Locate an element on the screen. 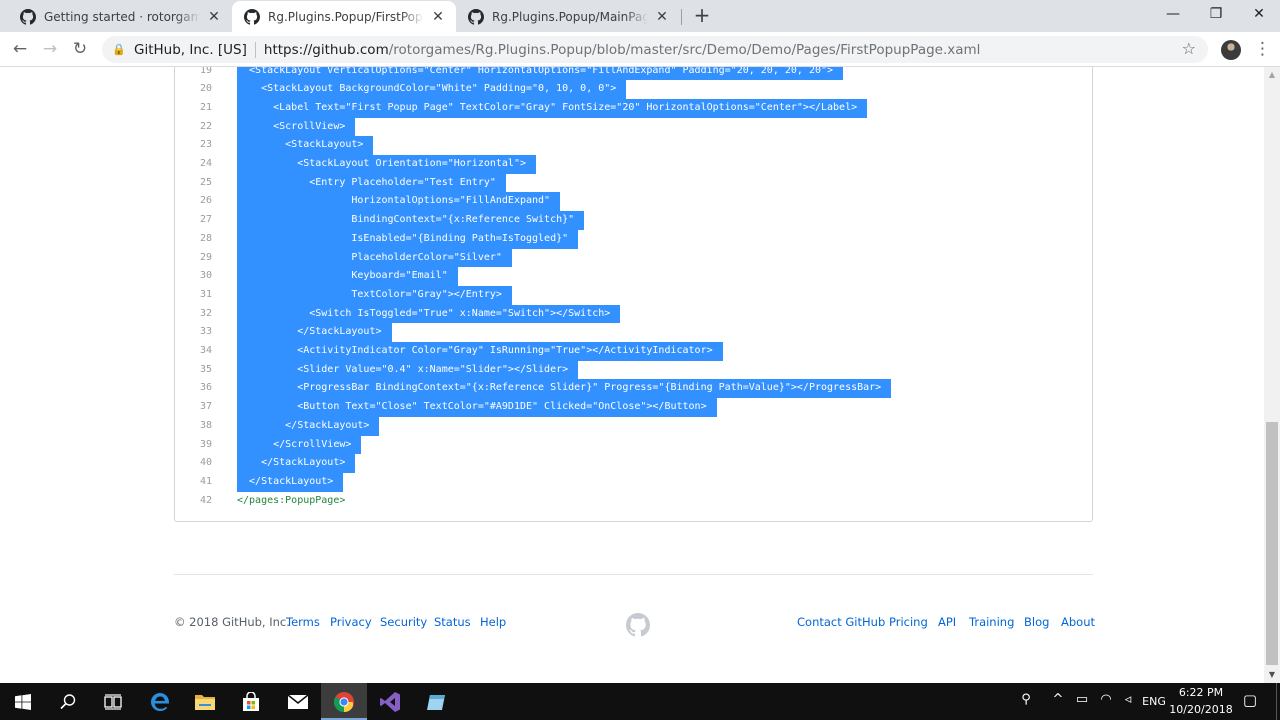  line-number: 40 is located at coordinates (193, 463).